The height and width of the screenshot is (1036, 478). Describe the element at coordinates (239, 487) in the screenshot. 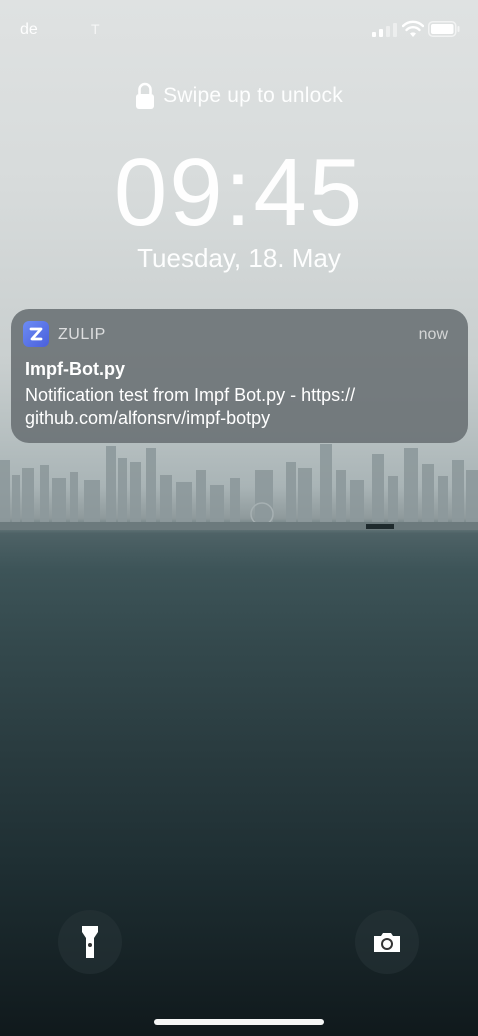

I see `city-skyline` at that location.